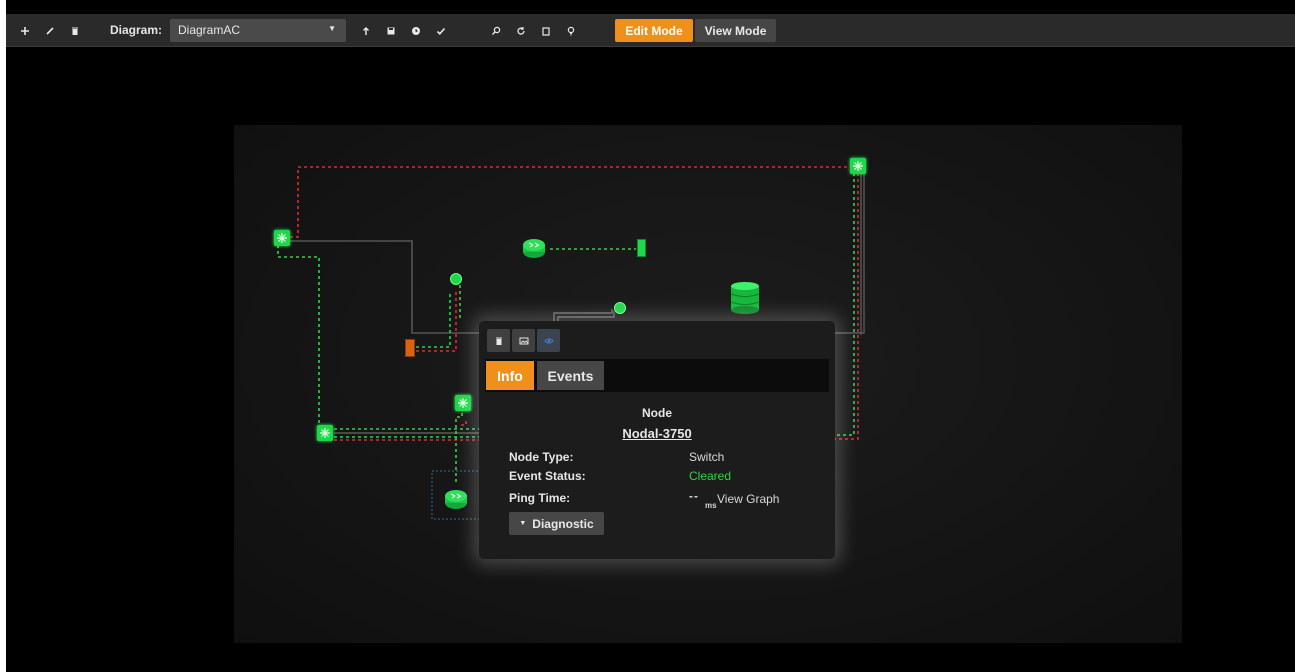 The width and height of the screenshot is (1295, 672). I want to click on event-status-label: Event Status:, so click(547, 476).